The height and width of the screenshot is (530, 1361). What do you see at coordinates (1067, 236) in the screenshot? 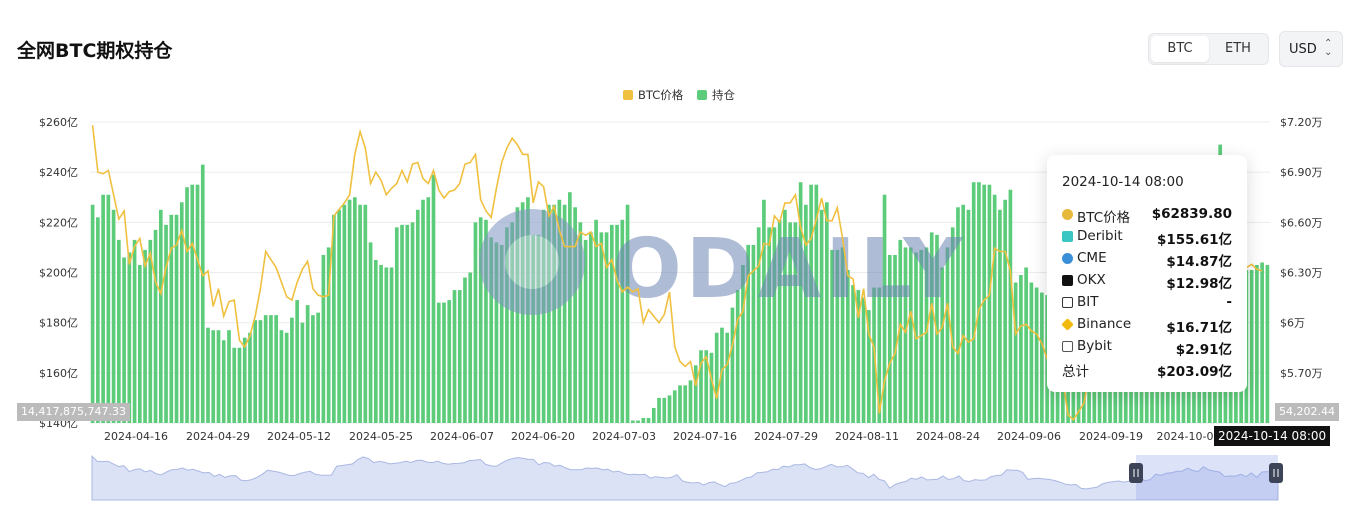
I see `deribit-icon` at bounding box center [1067, 236].